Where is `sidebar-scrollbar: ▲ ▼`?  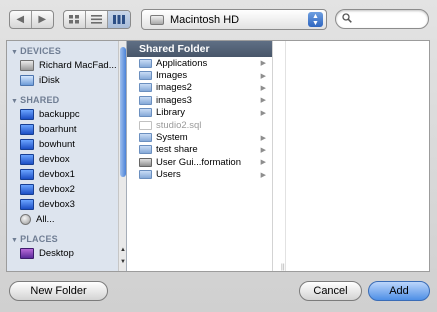 sidebar-scrollbar: ▲ ▼ is located at coordinates (122, 156).